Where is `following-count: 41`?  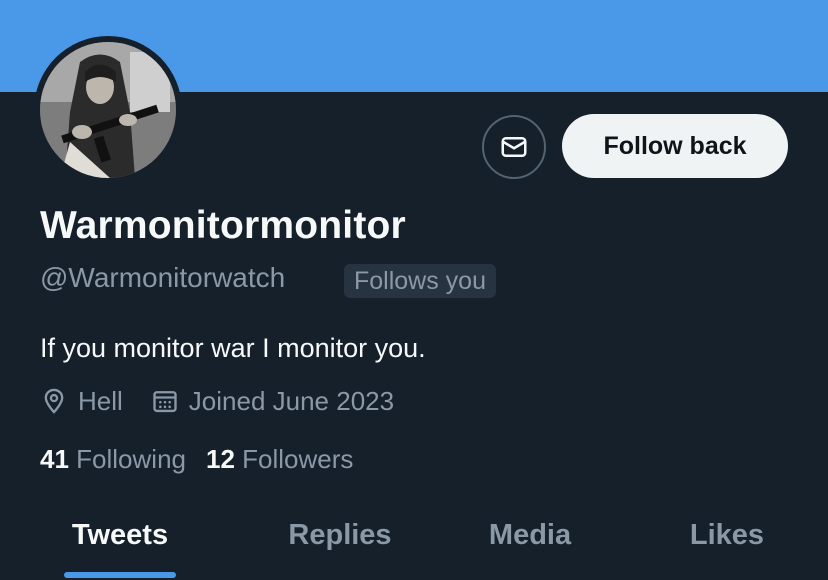
following-count: 41 is located at coordinates (54, 459).